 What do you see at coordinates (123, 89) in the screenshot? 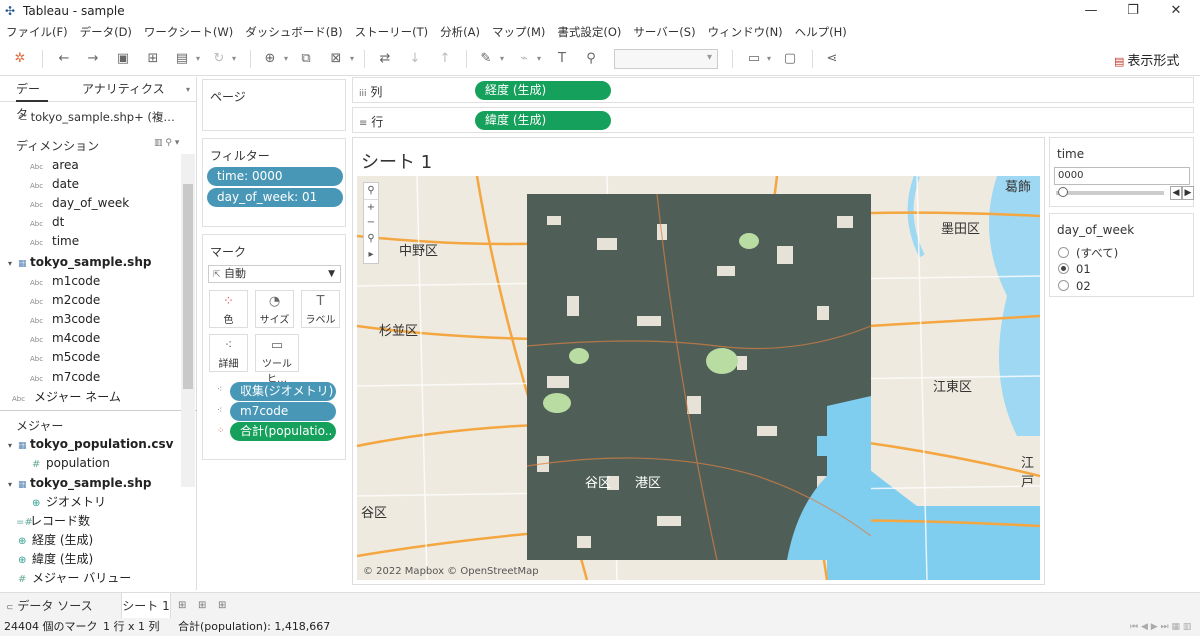
I see `tab-analytics: アナリティクス` at bounding box center [123, 89].